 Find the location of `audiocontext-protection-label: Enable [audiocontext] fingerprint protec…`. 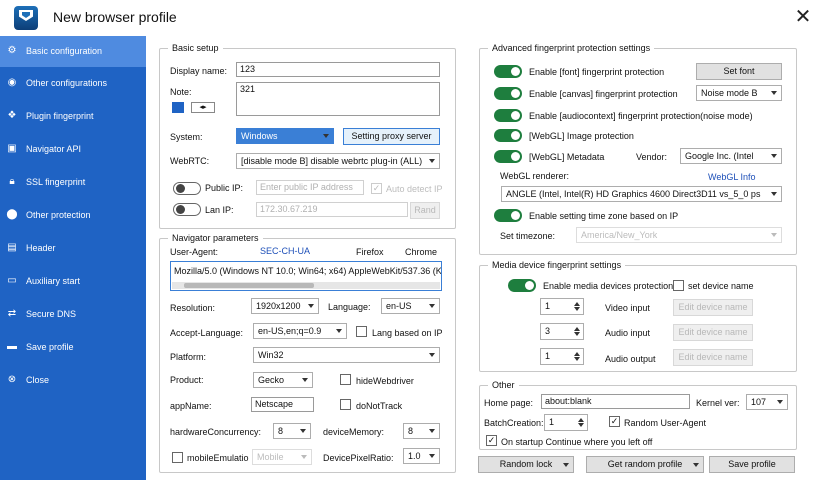

audiocontext-protection-label: Enable [audiocontext] fingerprint protec… is located at coordinates (641, 116).